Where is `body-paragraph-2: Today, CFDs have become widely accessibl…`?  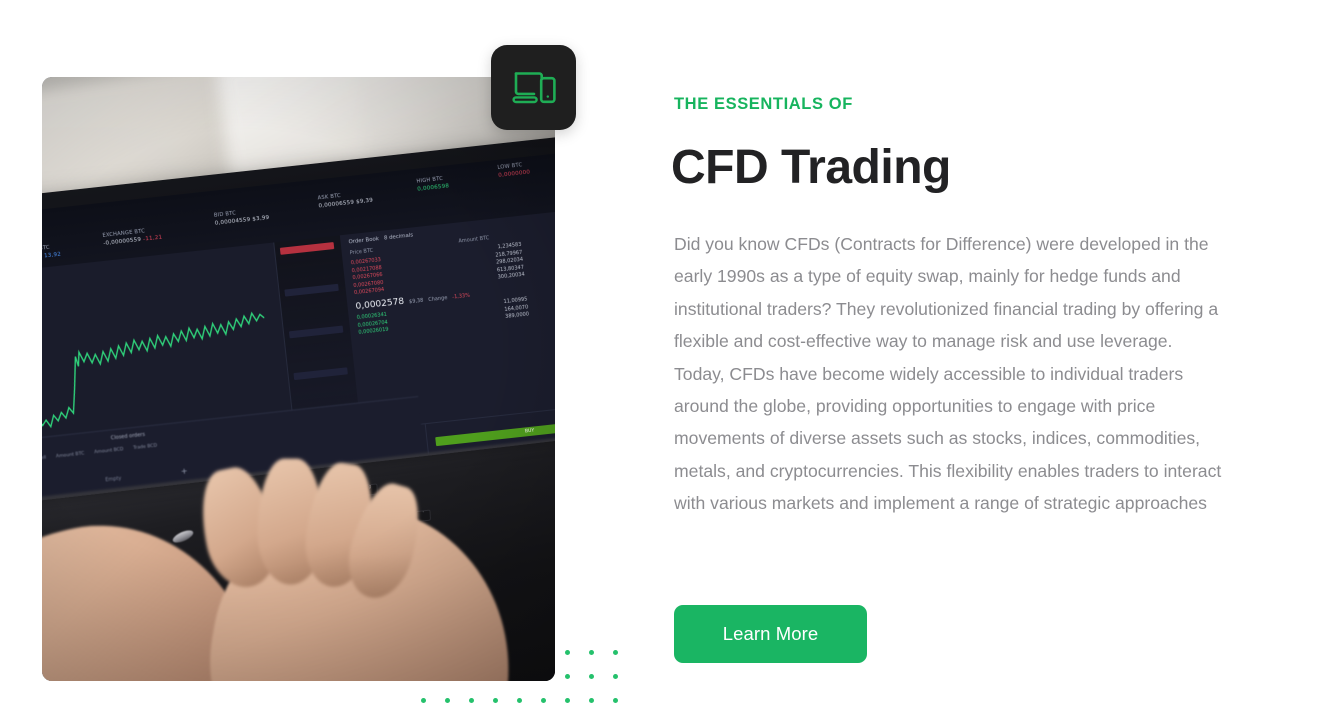 body-paragraph-2: Today, CFDs have become widely accessibl… is located at coordinates (948, 438).